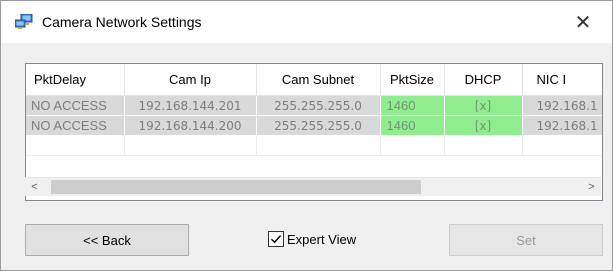 Image resolution: width=613 pixels, height=271 pixels. What do you see at coordinates (236, 187) in the screenshot?
I see `scrollbar-thumb` at bounding box center [236, 187].